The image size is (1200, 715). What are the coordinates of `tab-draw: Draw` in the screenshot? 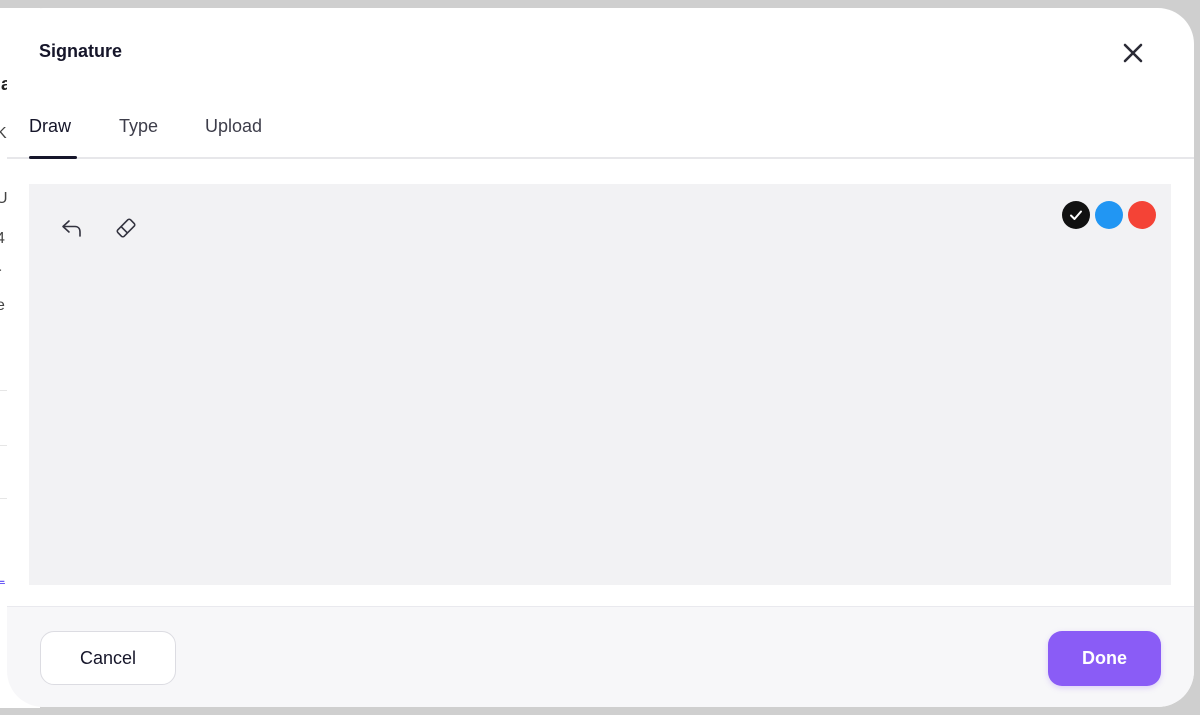 It's located at (50, 126).